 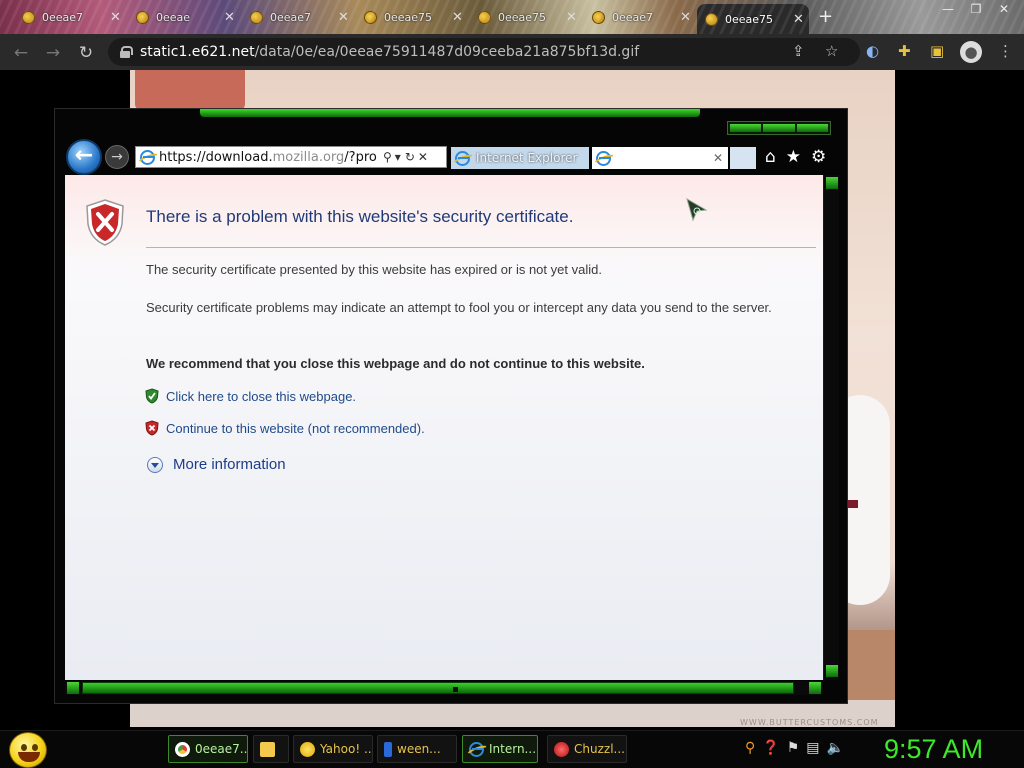 What do you see at coordinates (117, 157) in the screenshot?
I see `ie-forward-button: →` at bounding box center [117, 157].